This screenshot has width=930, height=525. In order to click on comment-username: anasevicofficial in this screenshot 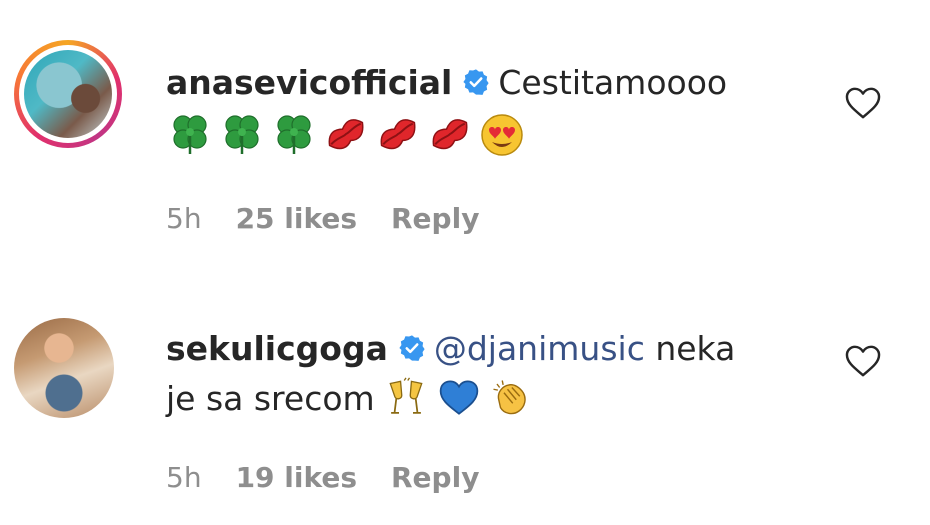, I will do `click(309, 82)`.